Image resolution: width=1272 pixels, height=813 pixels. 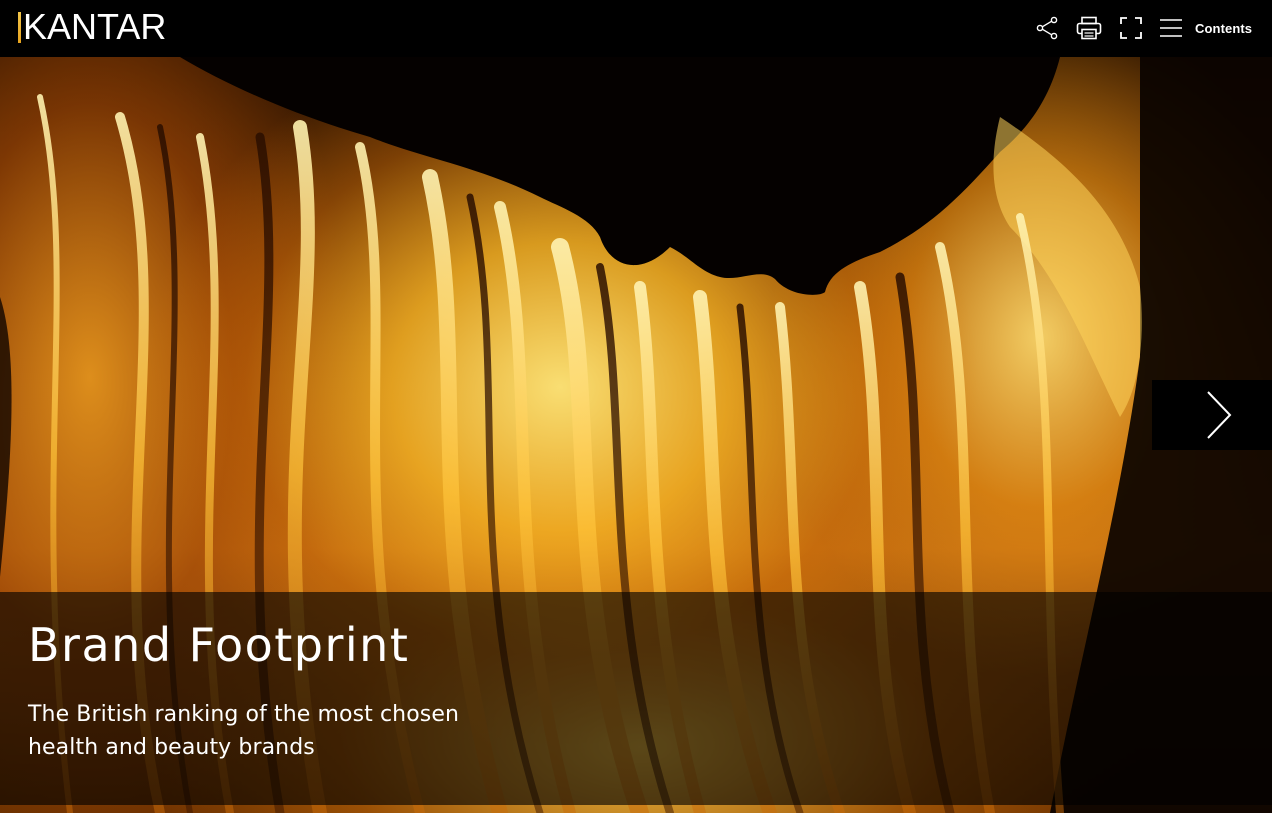 What do you see at coordinates (1171, 28) in the screenshot?
I see `hamburger-menu-icon` at bounding box center [1171, 28].